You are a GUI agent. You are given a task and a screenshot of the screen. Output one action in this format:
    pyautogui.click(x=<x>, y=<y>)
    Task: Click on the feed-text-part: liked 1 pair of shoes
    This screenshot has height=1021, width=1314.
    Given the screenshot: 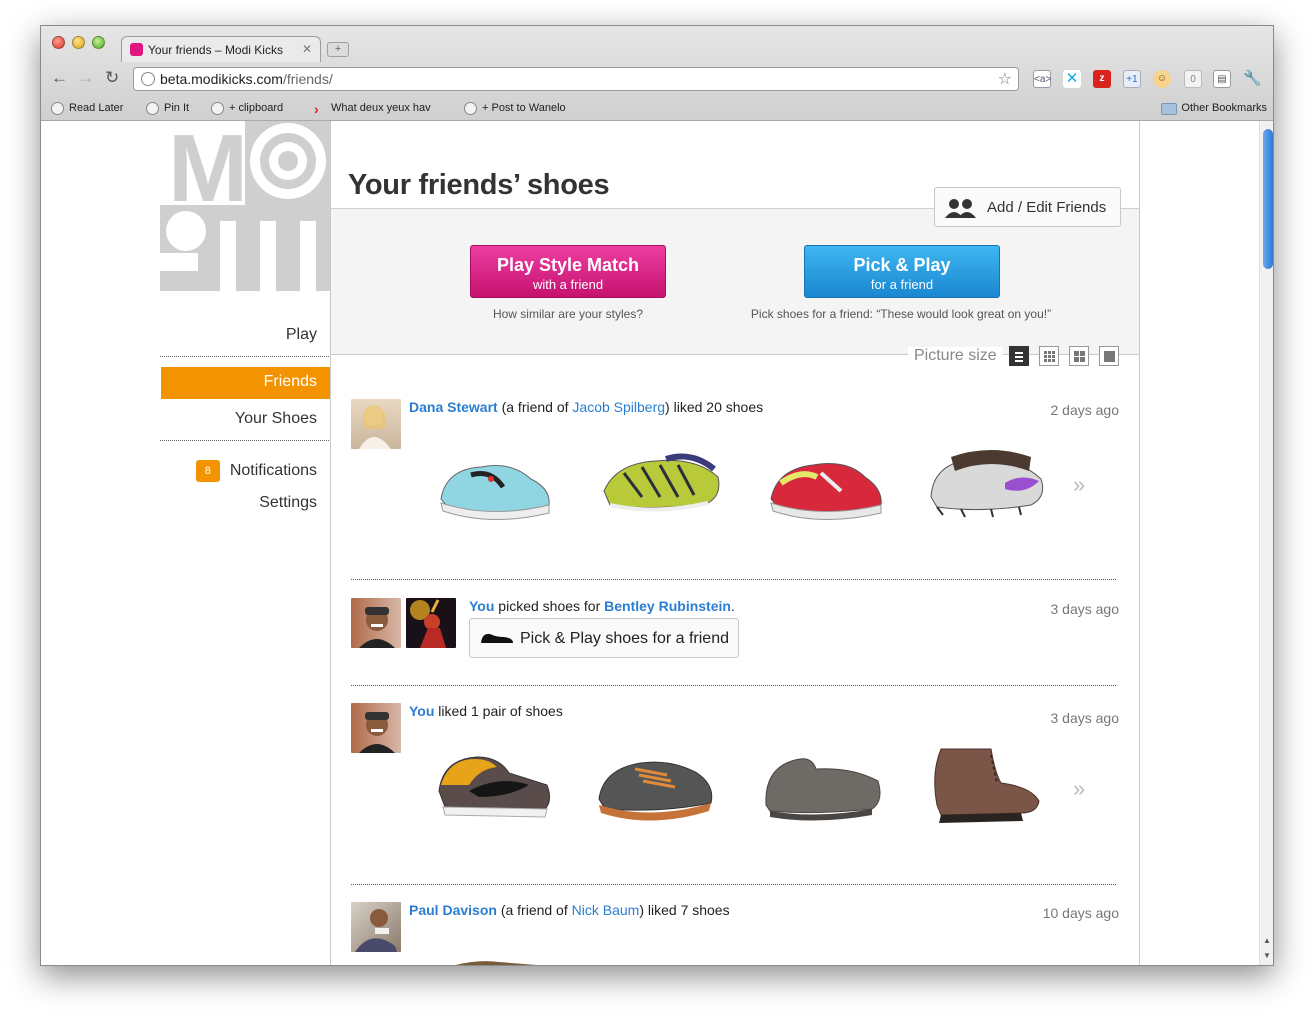 What is the action you would take?
    pyautogui.click(x=498, y=711)
    